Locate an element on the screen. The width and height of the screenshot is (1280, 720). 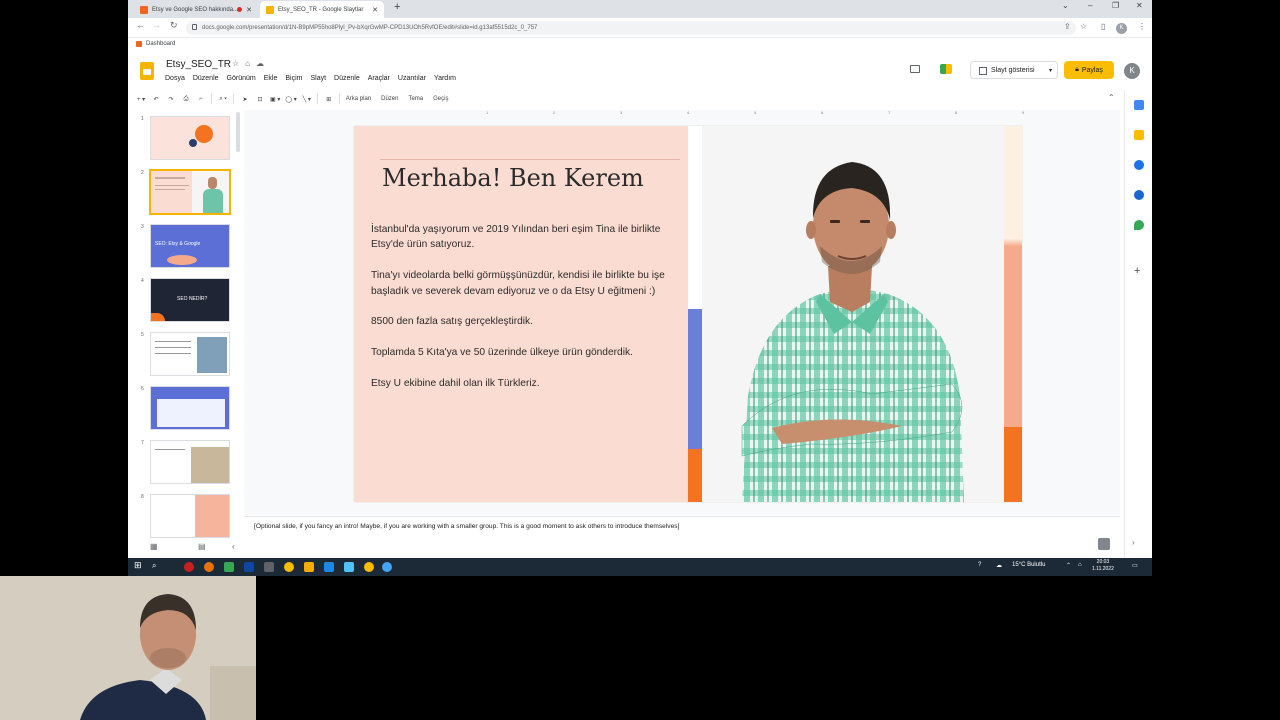
redo-icon: ↷ is located at coordinates (171, 99).